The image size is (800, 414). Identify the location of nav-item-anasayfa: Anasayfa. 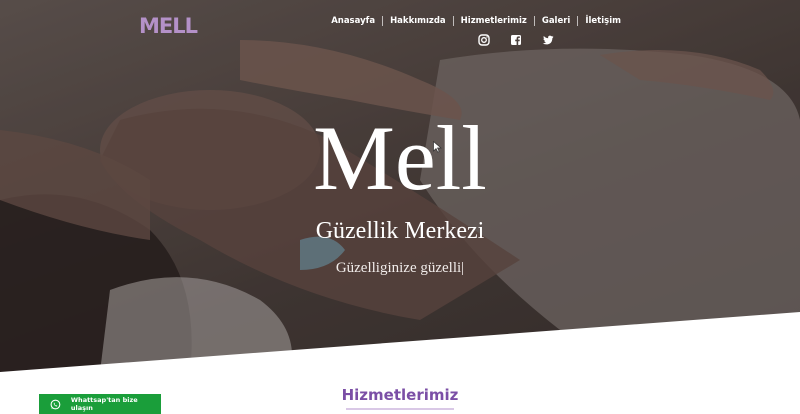
(353, 21).